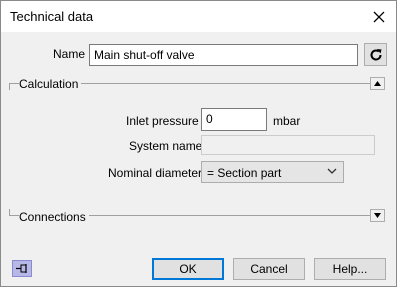 This screenshot has height=287, width=397. I want to click on close-button, so click(379, 16).